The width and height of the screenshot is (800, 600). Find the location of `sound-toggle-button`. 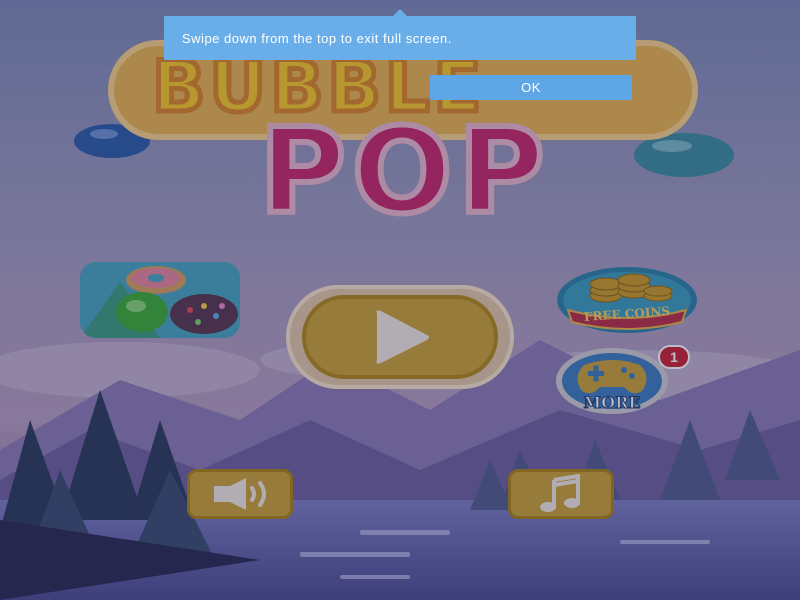

sound-toggle-button is located at coordinates (240, 494).